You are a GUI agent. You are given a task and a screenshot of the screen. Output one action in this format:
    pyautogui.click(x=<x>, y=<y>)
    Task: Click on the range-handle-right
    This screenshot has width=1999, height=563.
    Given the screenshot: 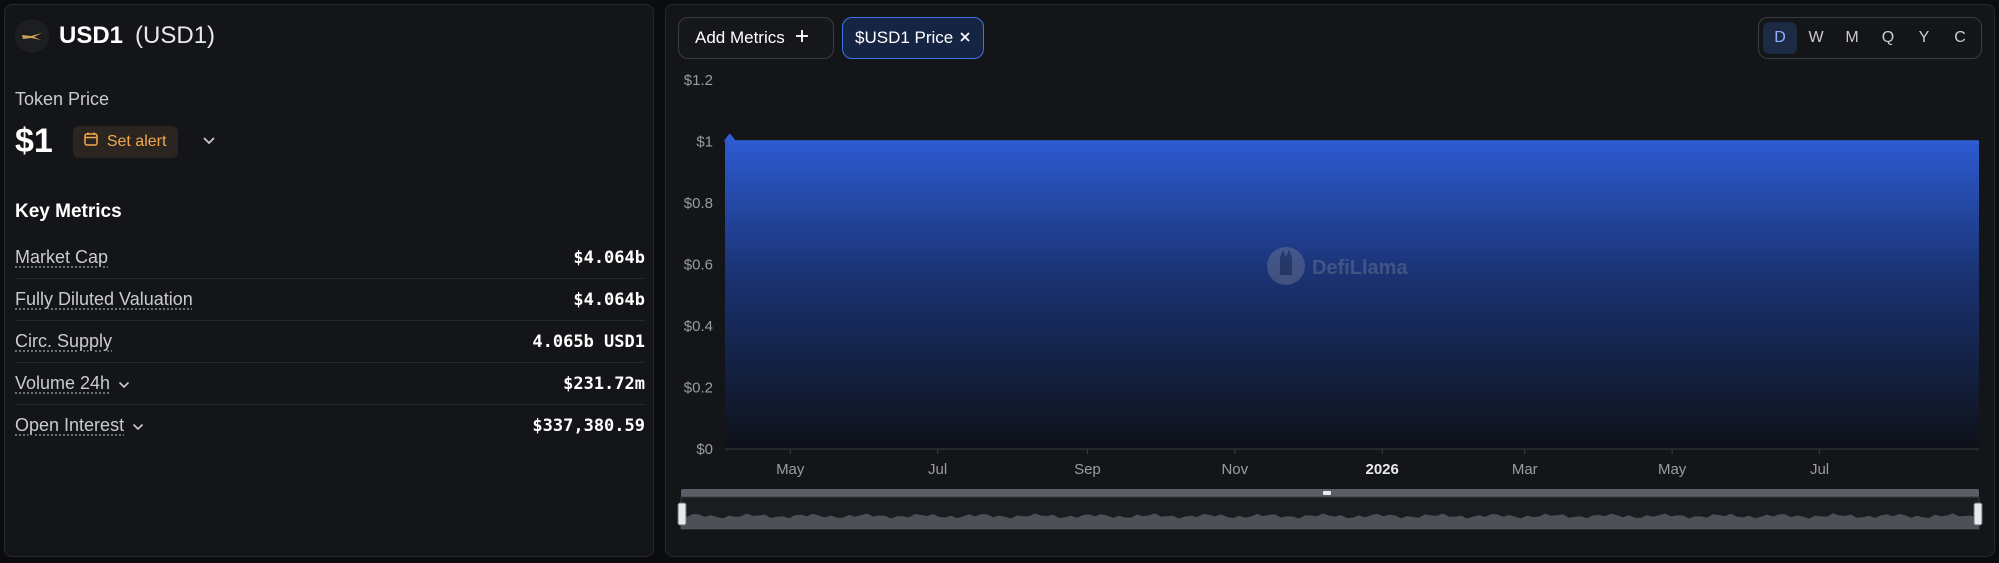 What is the action you would take?
    pyautogui.click(x=1978, y=514)
    